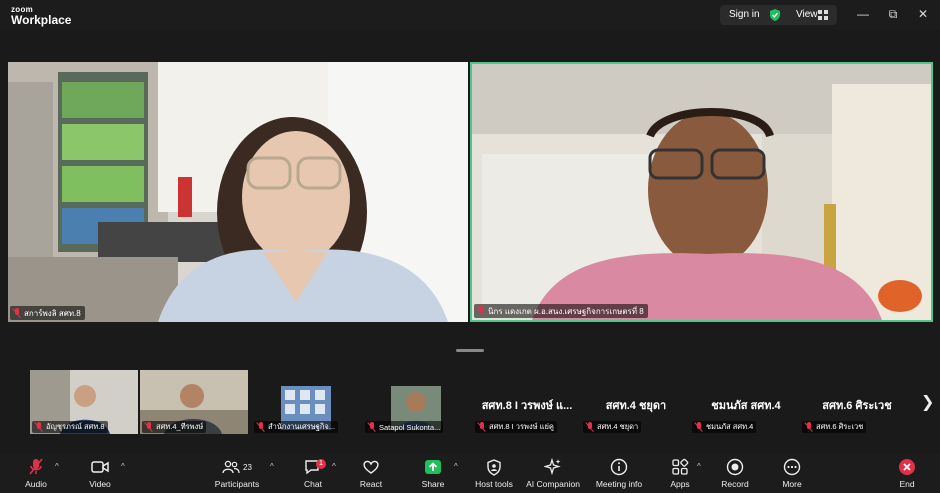  Describe the element at coordinates (47, 313) in the screenshot. I see `participant-name-left: สการ์พงลิ สศท.8` at that location.